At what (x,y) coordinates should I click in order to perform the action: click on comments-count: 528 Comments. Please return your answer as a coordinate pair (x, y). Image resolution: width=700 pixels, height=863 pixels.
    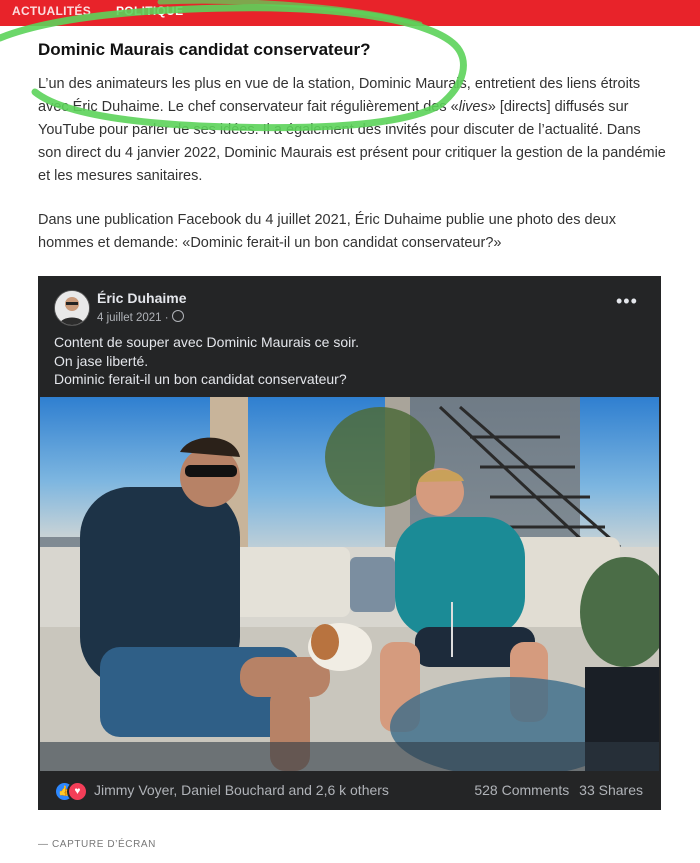
    Looking at the image, I should click on (521, 790).